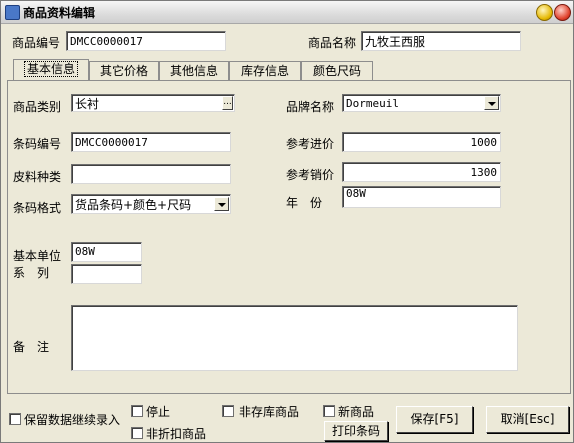  Describe the element at coordinates (310, 144) in the screenshot. I see `cost-price-label: 参考进价` at that location.